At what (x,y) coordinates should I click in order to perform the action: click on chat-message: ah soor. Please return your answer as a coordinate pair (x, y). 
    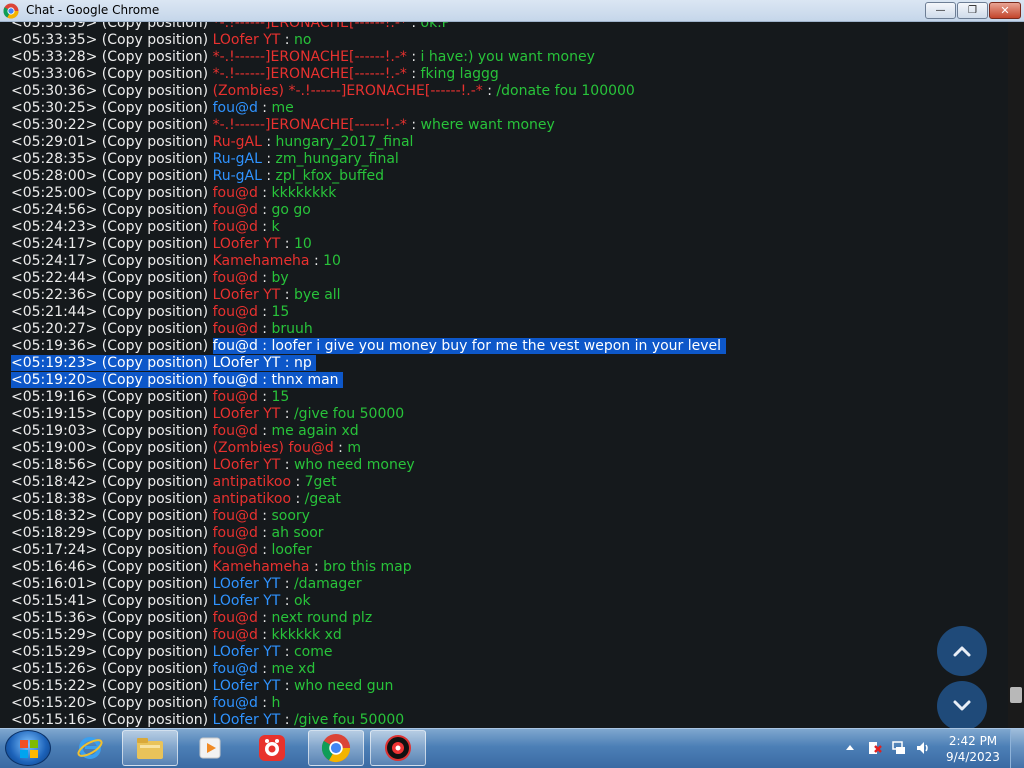
    Looking at the image, I should click on (297, 533).